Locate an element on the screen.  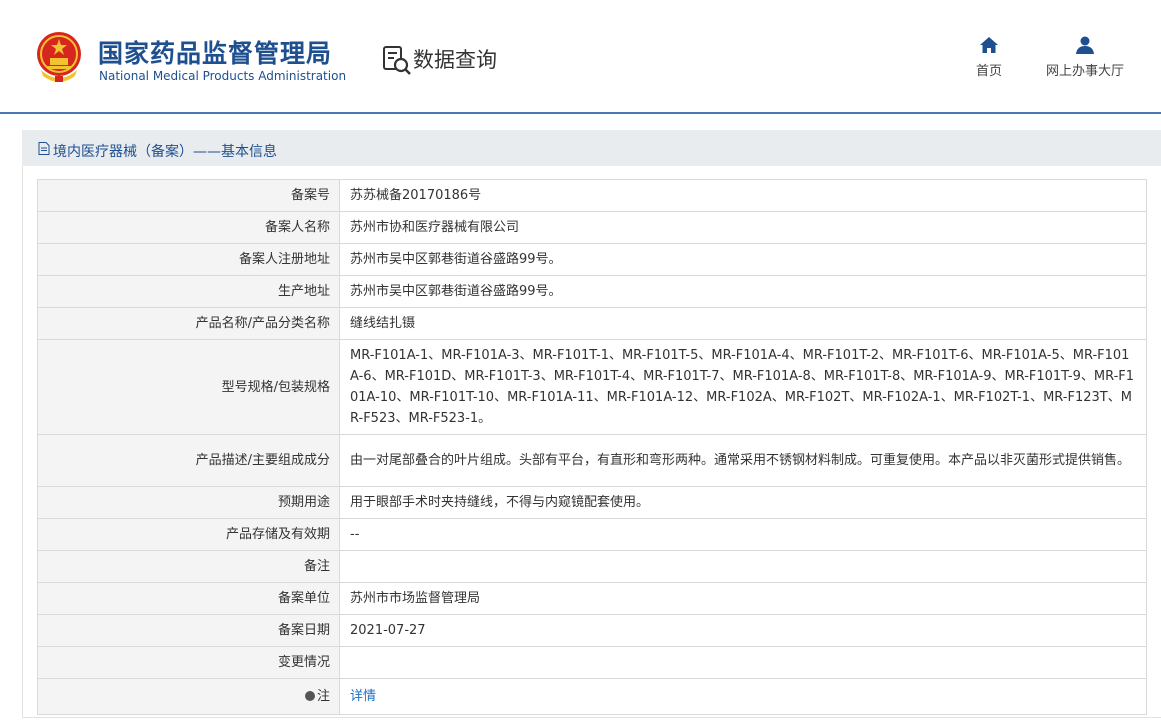
table-row: 注 详情 is located at coordinates (592, 696).